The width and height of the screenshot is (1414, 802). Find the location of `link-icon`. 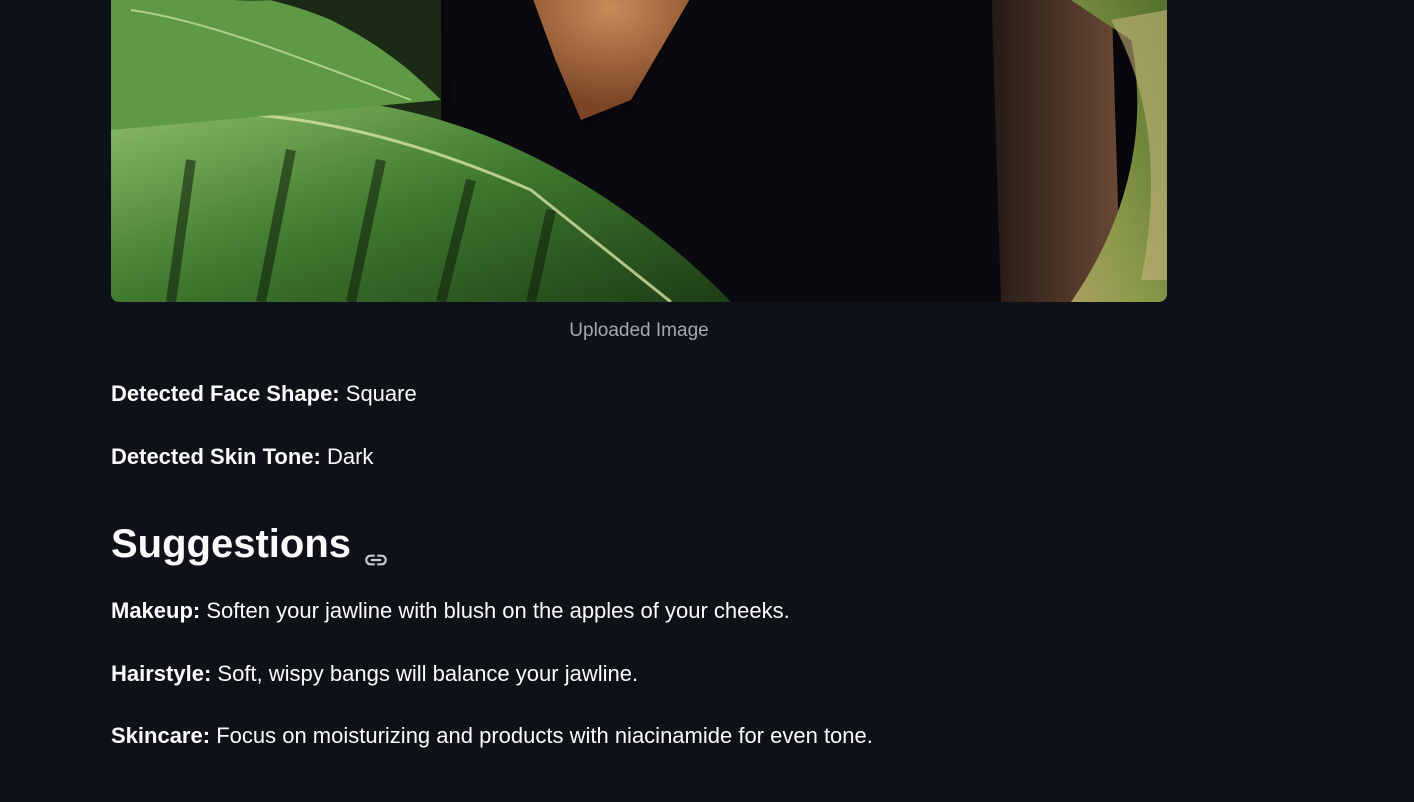

link-icon is located at coordinates (376, 550).